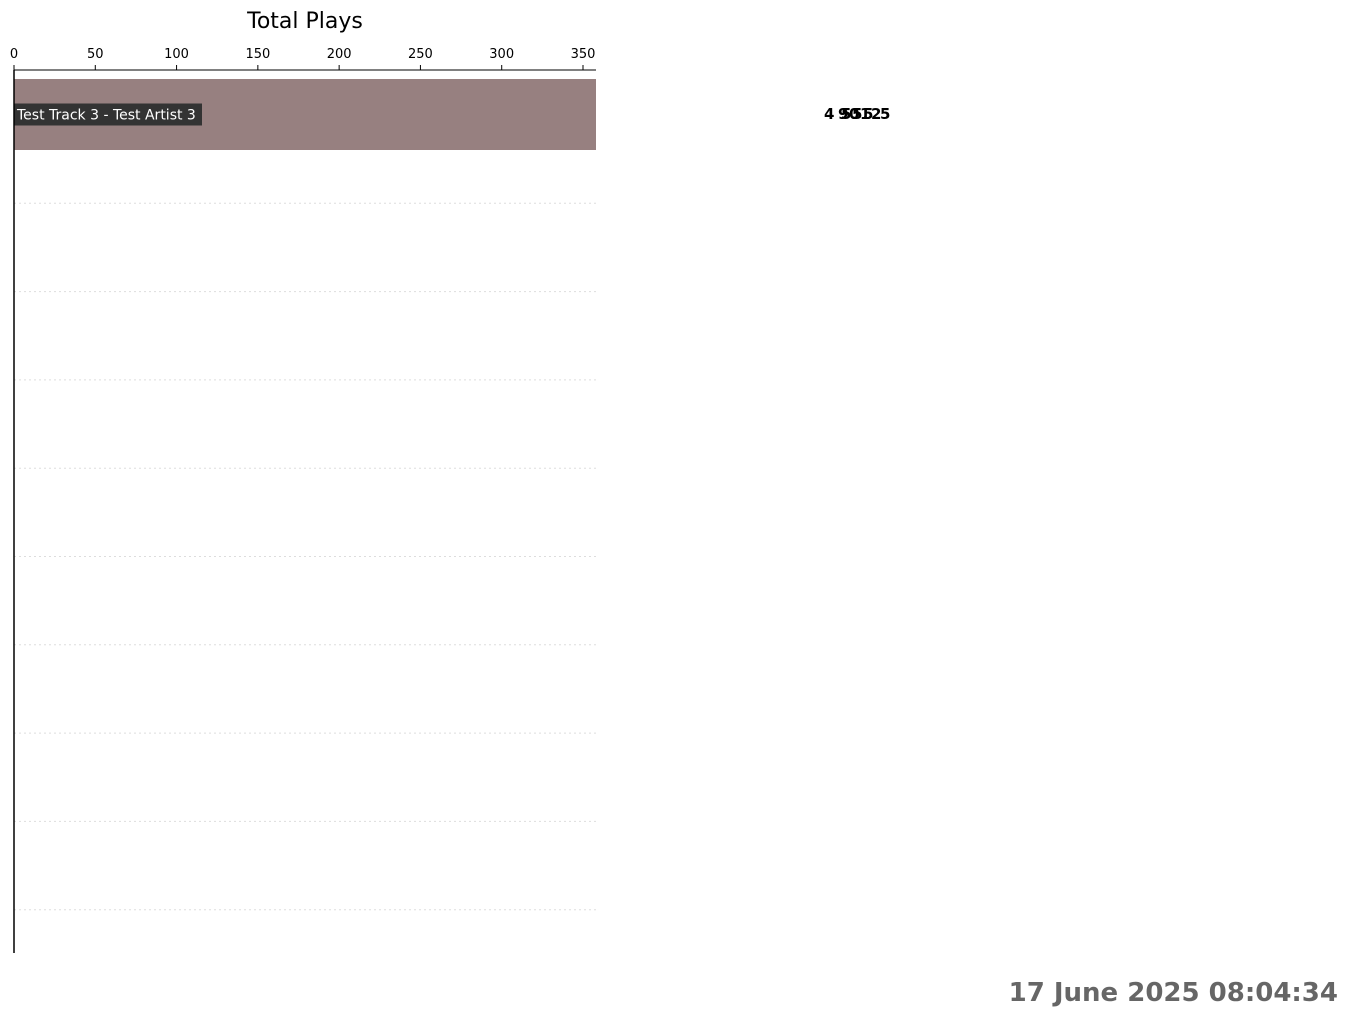 Image resolution: width=1348 pixels, height=1020 pixels. What do you see at coordinates (14, 54) in the screenshot?
I see `x-tick-label: 0` at bounding box center [14, 54].